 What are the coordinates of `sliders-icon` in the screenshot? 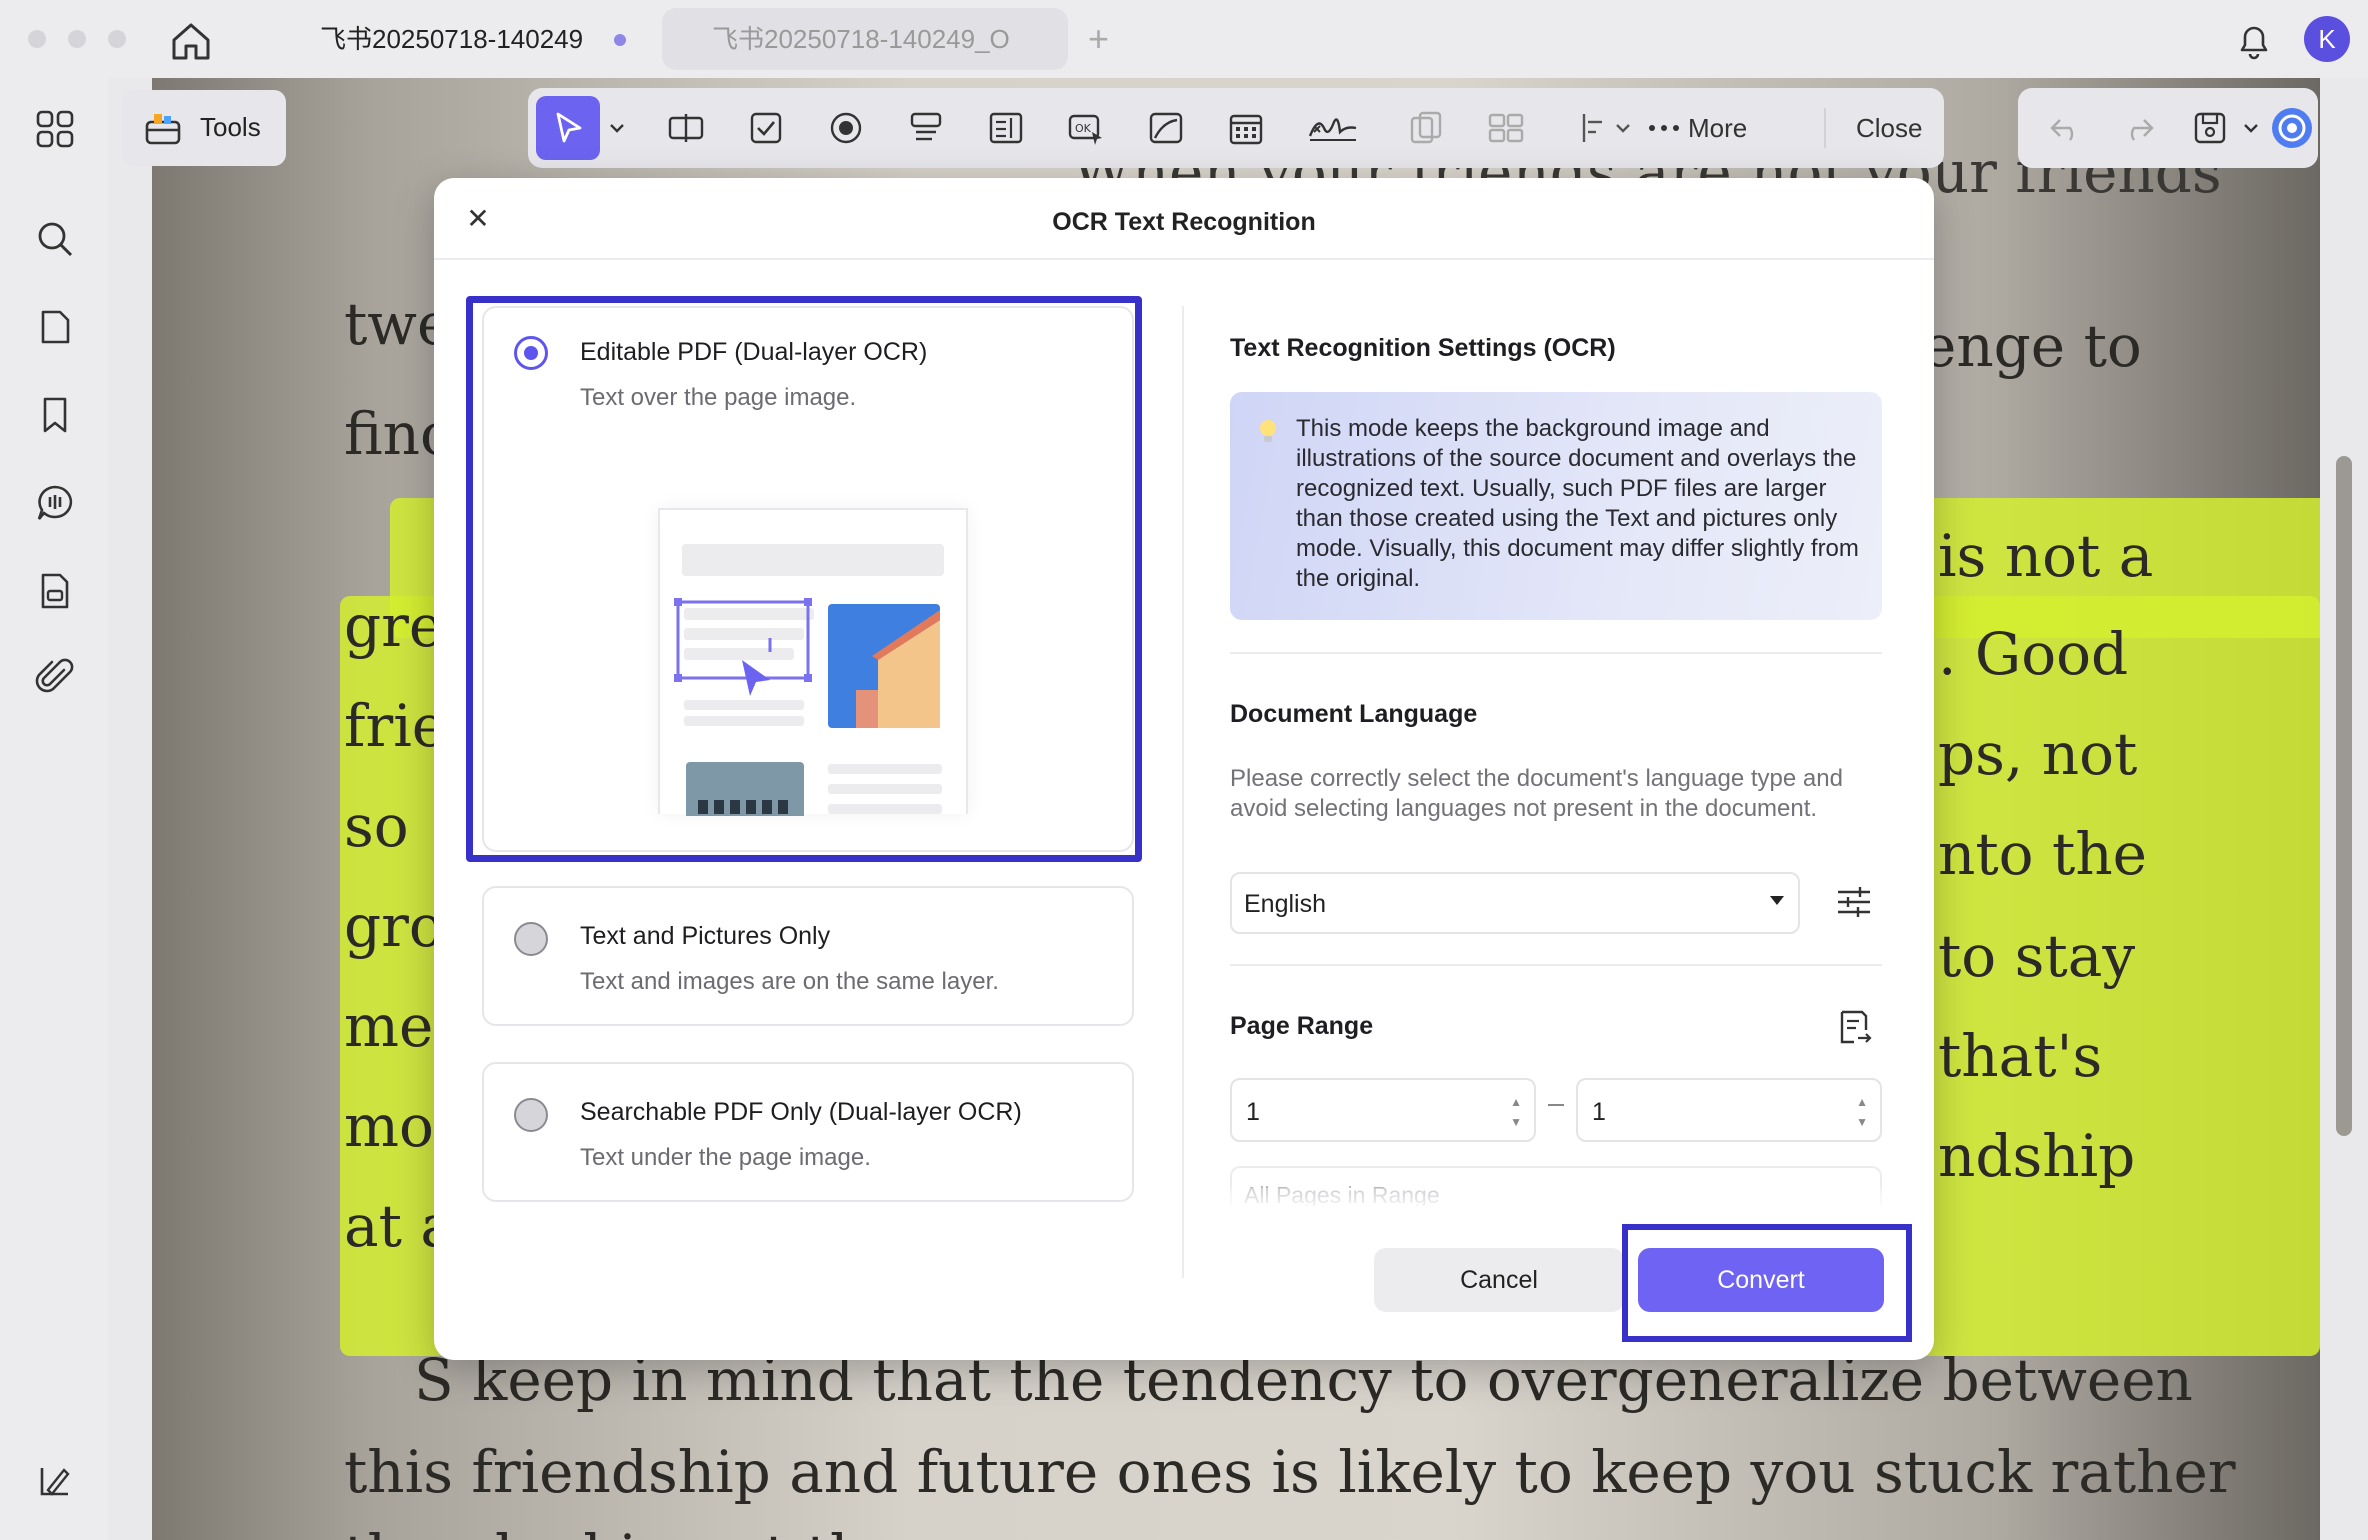 It's located at (1854, 902).